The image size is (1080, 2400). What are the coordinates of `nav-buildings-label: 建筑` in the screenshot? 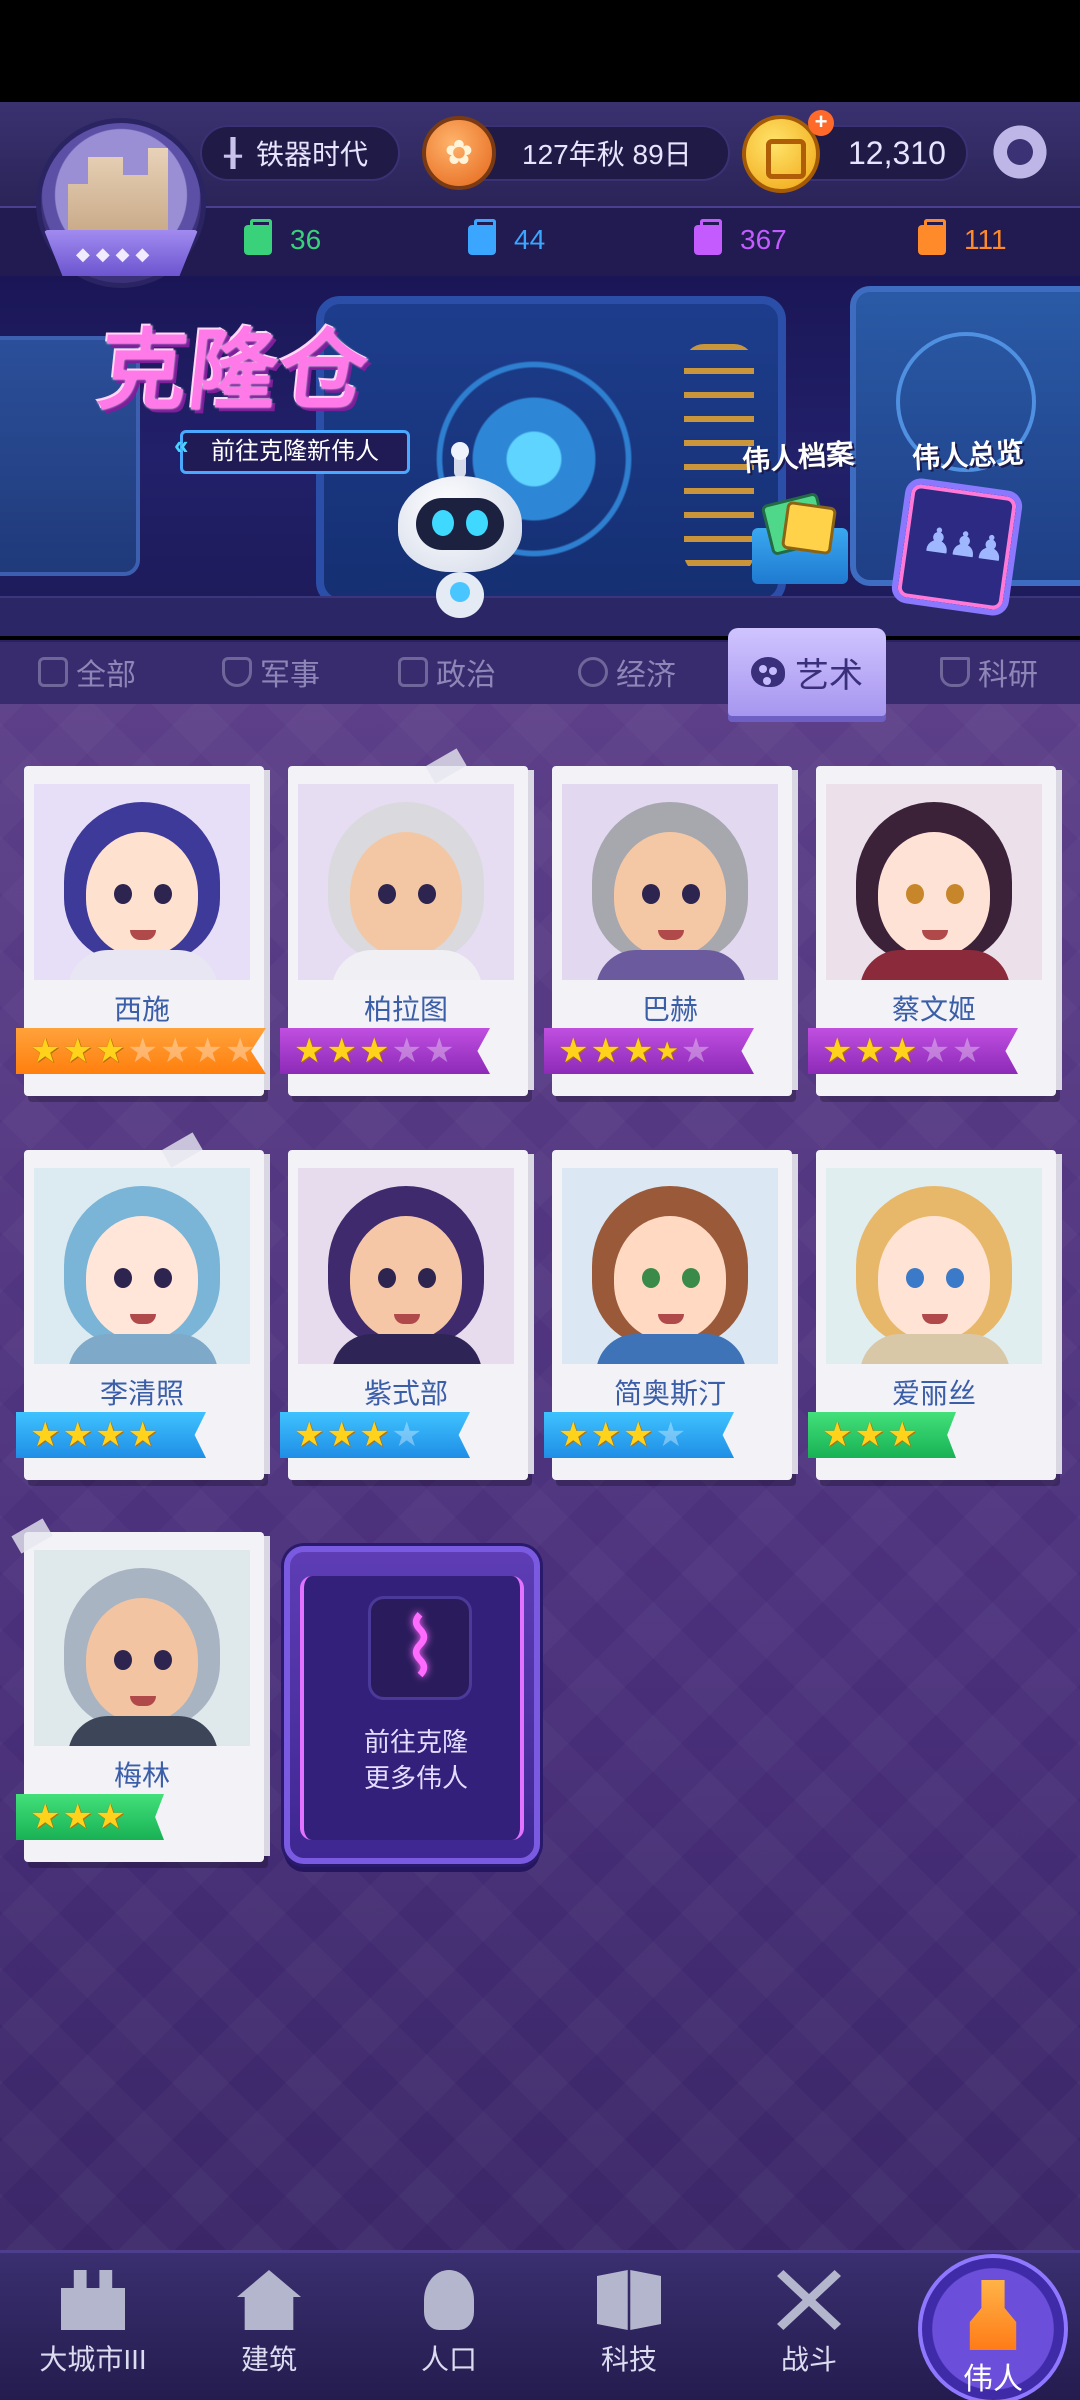 It's located at (268, 2359).